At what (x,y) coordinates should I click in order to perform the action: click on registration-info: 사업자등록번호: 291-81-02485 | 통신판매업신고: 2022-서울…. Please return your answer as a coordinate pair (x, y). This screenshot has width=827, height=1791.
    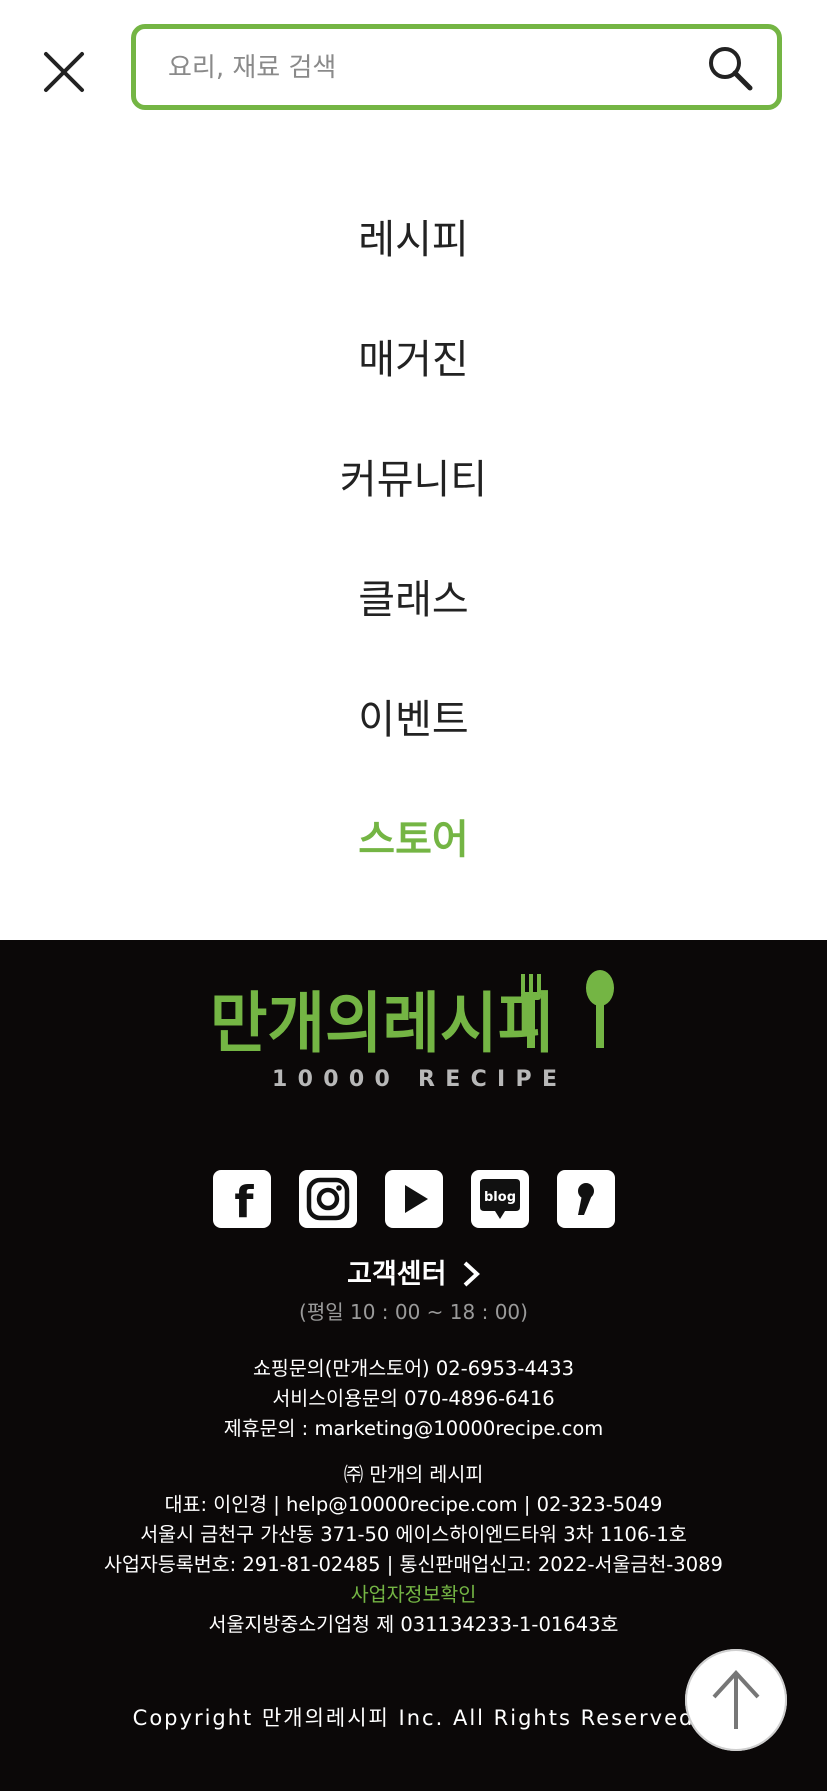
    Looking at the image, I should click on (413, 1564).